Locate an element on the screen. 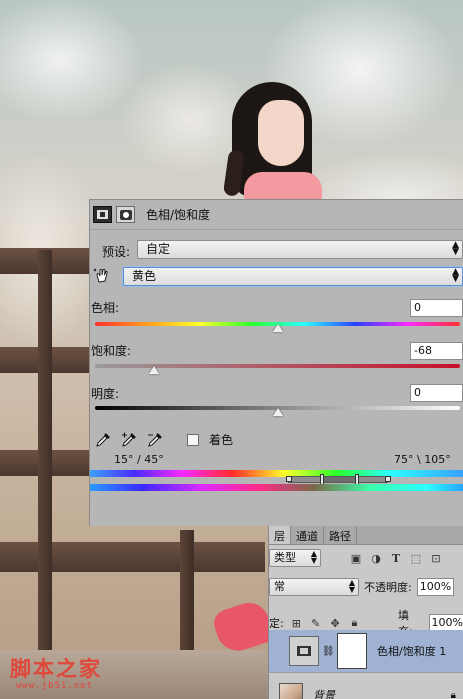 The height and width of the screenshot is (699, 463). background-thumbnail is located at coordinates (291, 691).